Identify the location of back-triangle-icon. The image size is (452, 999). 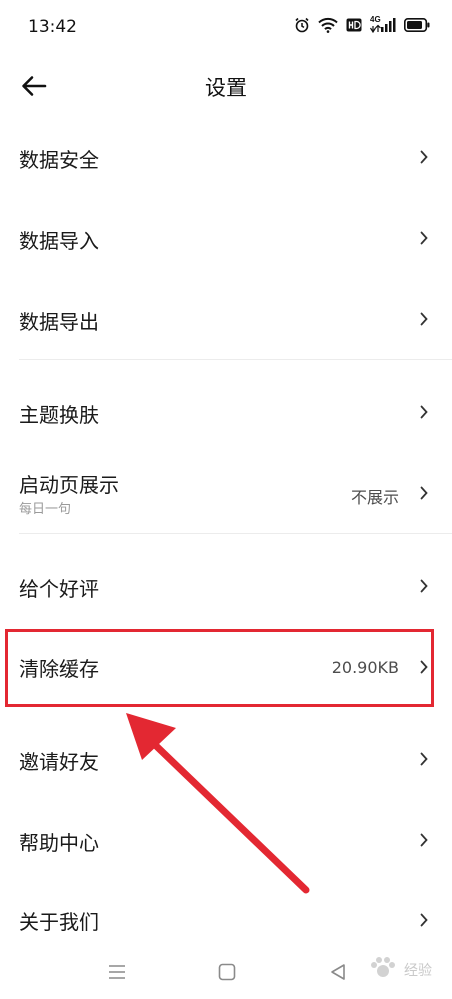
(338, 974).